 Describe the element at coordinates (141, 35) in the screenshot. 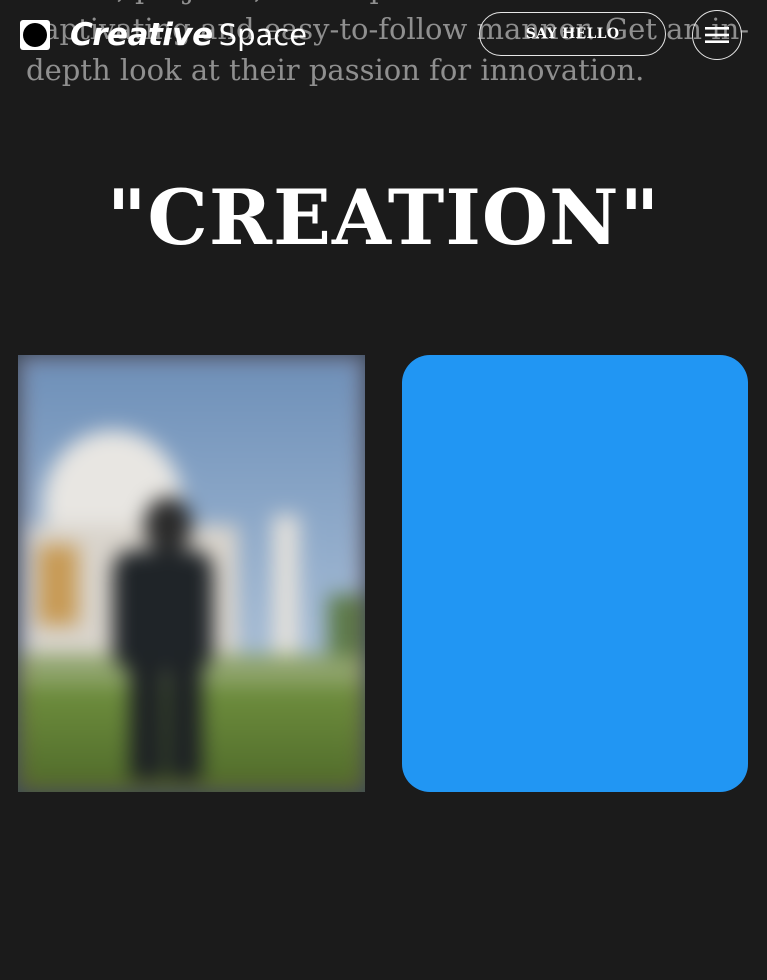

I see `logo-word-creative: Creative` at that location.